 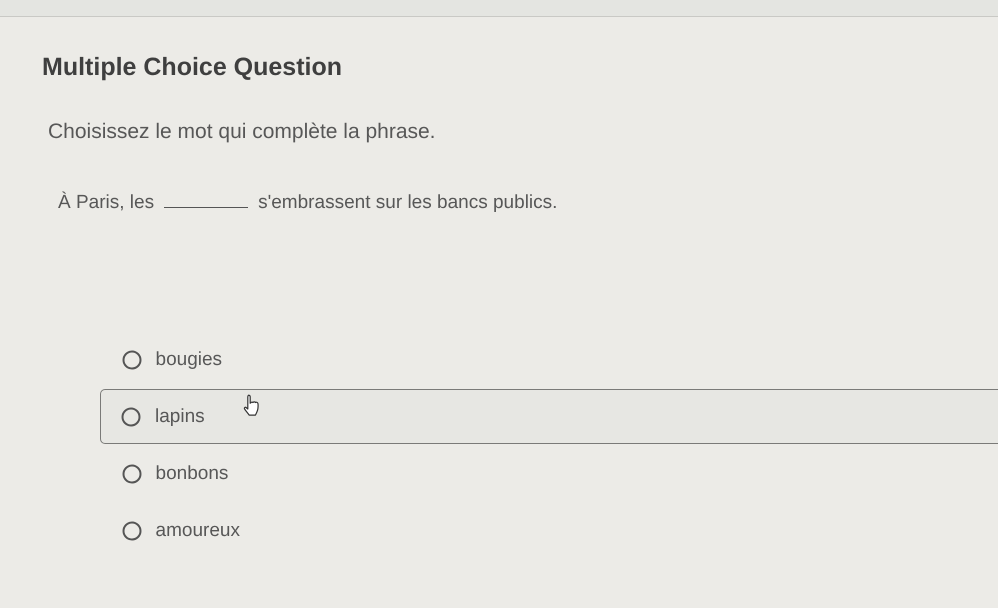 I want to click on sentence-text: À Paris, les, so click(x=106, y=203).